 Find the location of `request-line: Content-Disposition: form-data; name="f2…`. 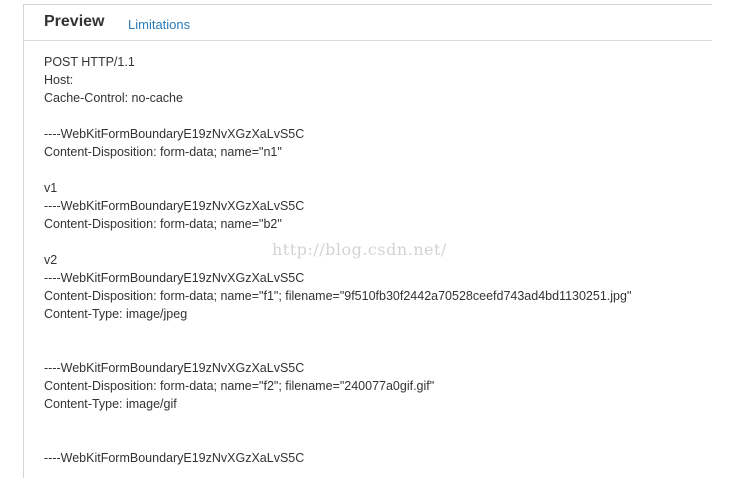

request-line: Content-Disposition: form-data; name="f2… is located at coordinates (239, 386).